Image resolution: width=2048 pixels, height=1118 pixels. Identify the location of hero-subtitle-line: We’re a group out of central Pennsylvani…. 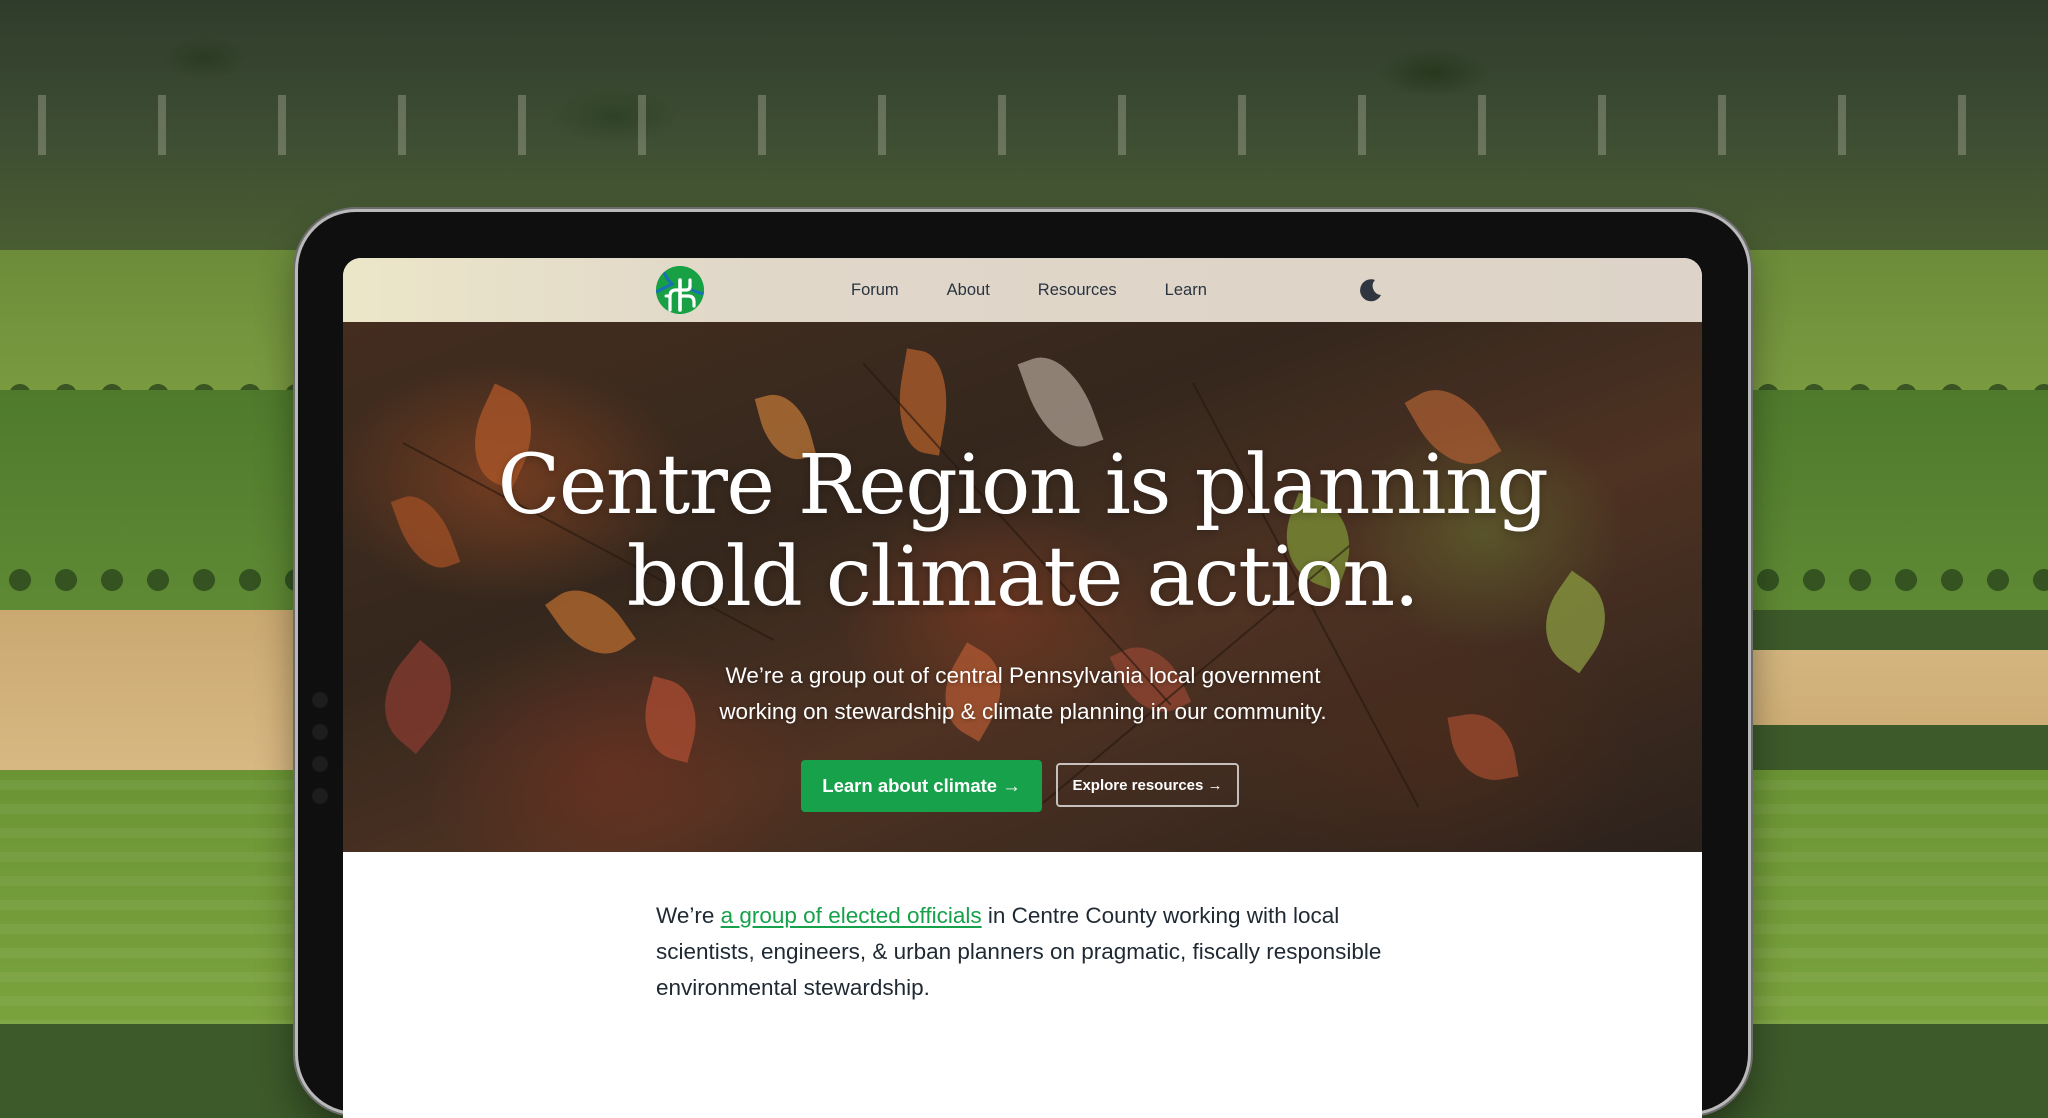
(1023, 675).